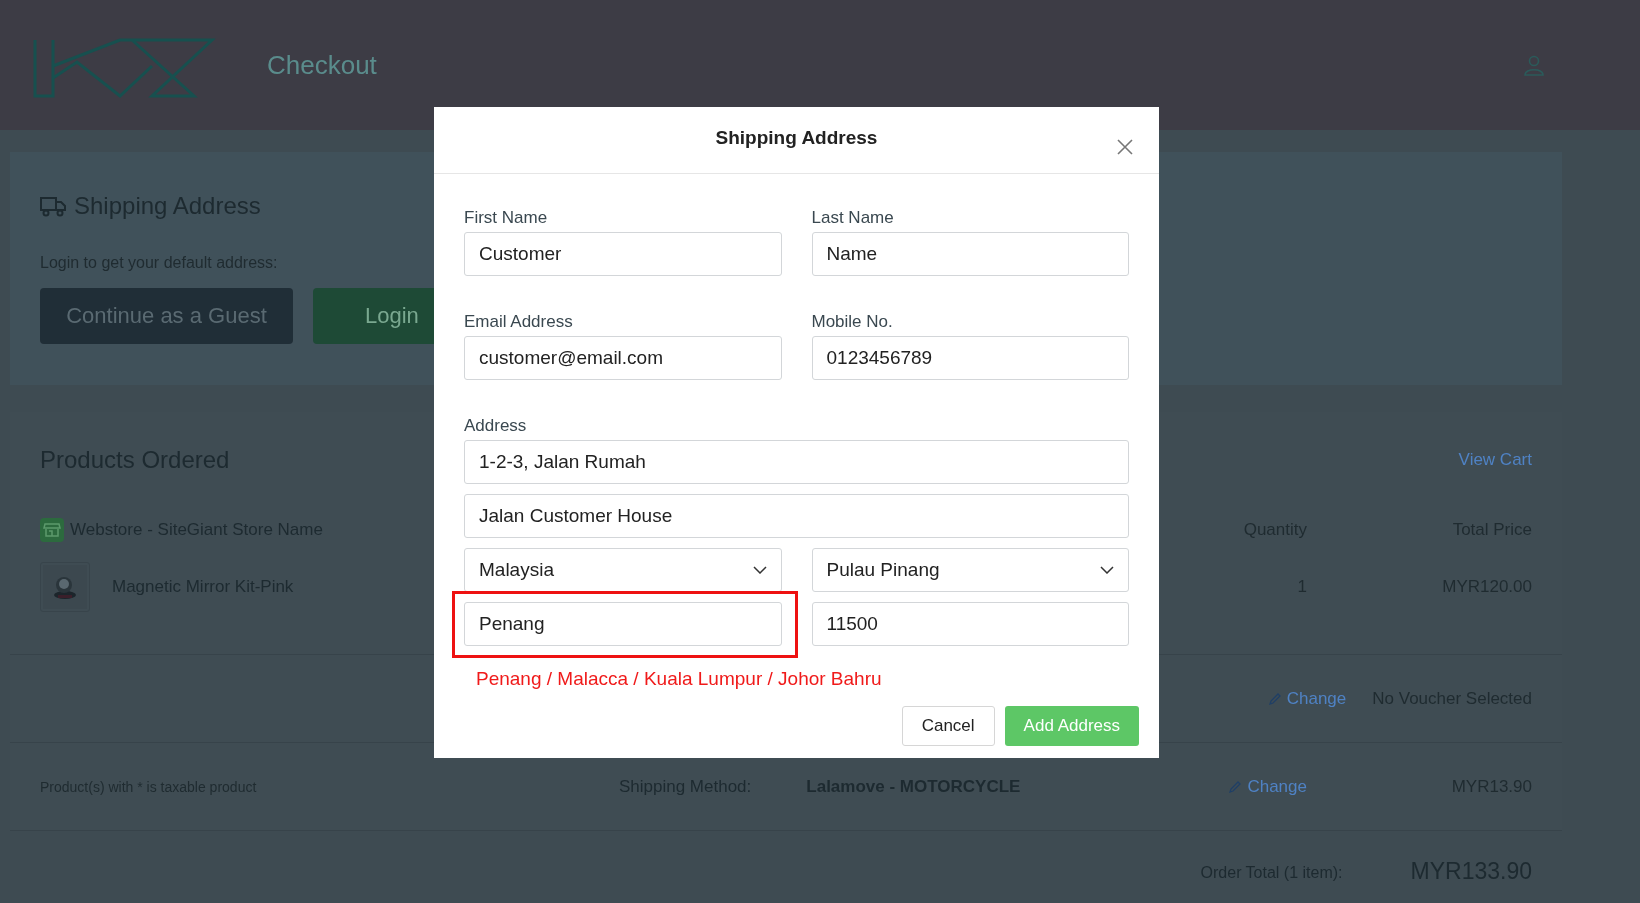 Image resolution: width=1640 pixels, height=903 pixels. I want to click on input-field: Customer, so click(623, 254).